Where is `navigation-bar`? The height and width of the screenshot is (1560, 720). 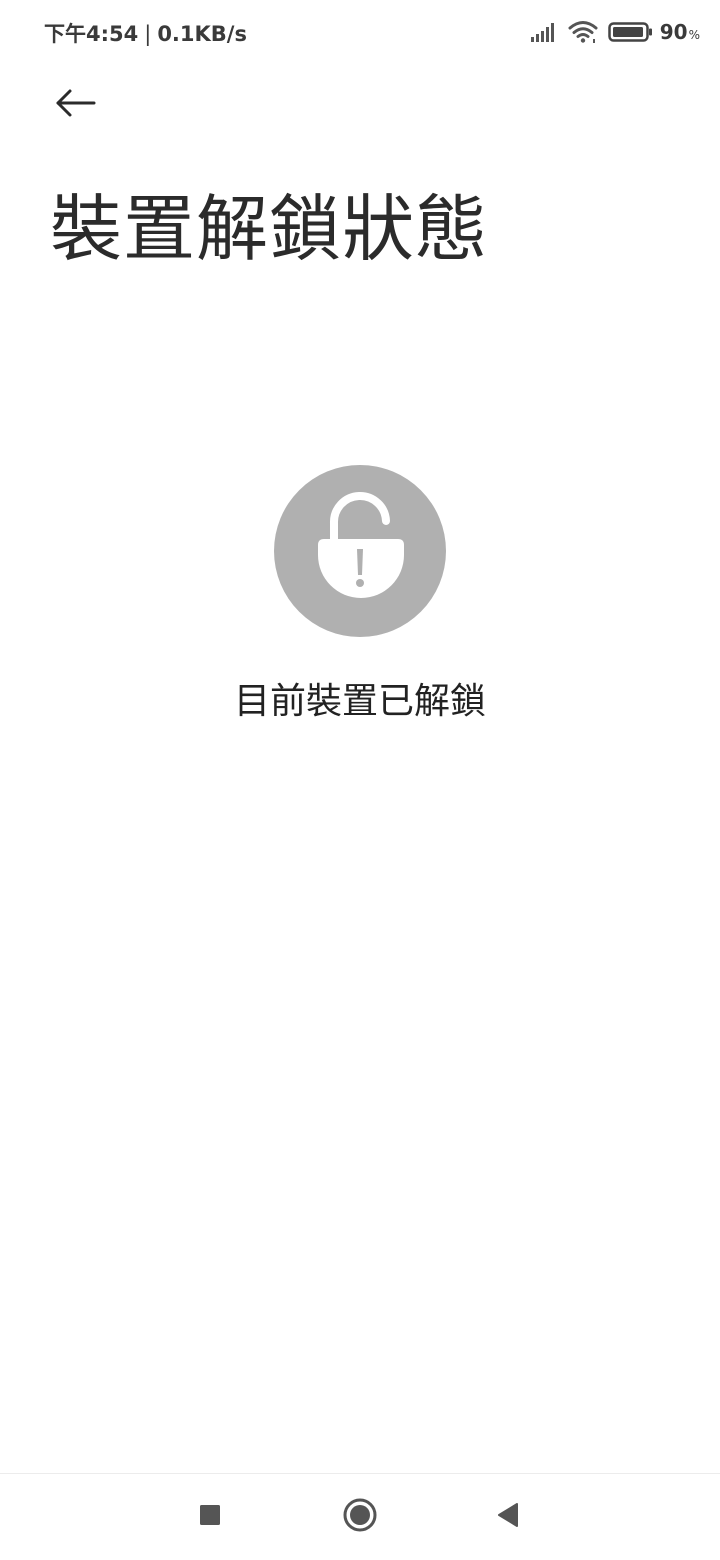
navigation-bar is located at coordinates (360, 1517).